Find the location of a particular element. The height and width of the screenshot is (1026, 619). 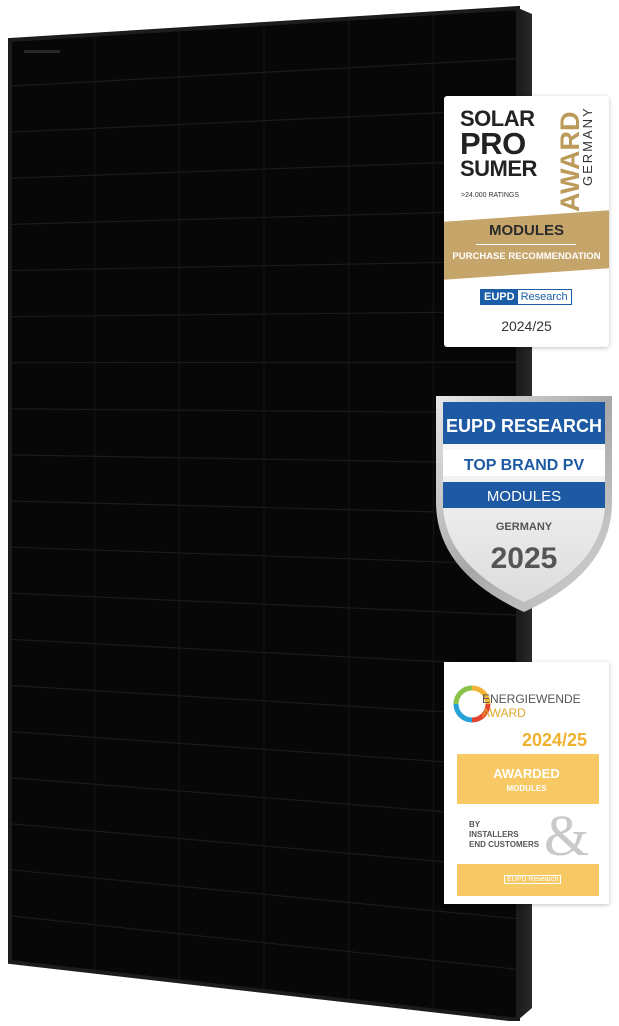

title-line-sumer: SUMER is located at coordinates (498, 168).